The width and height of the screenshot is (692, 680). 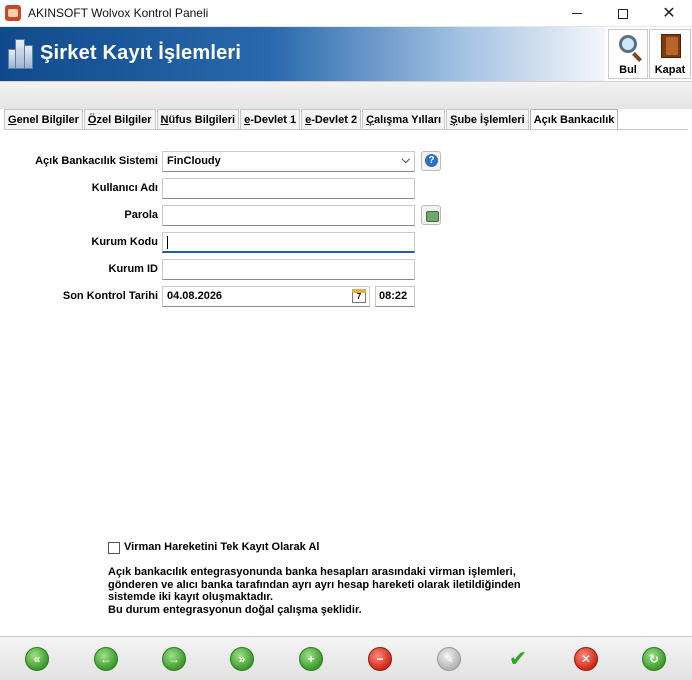 I want to click on minimize-icon, so click(x=577, y=13).